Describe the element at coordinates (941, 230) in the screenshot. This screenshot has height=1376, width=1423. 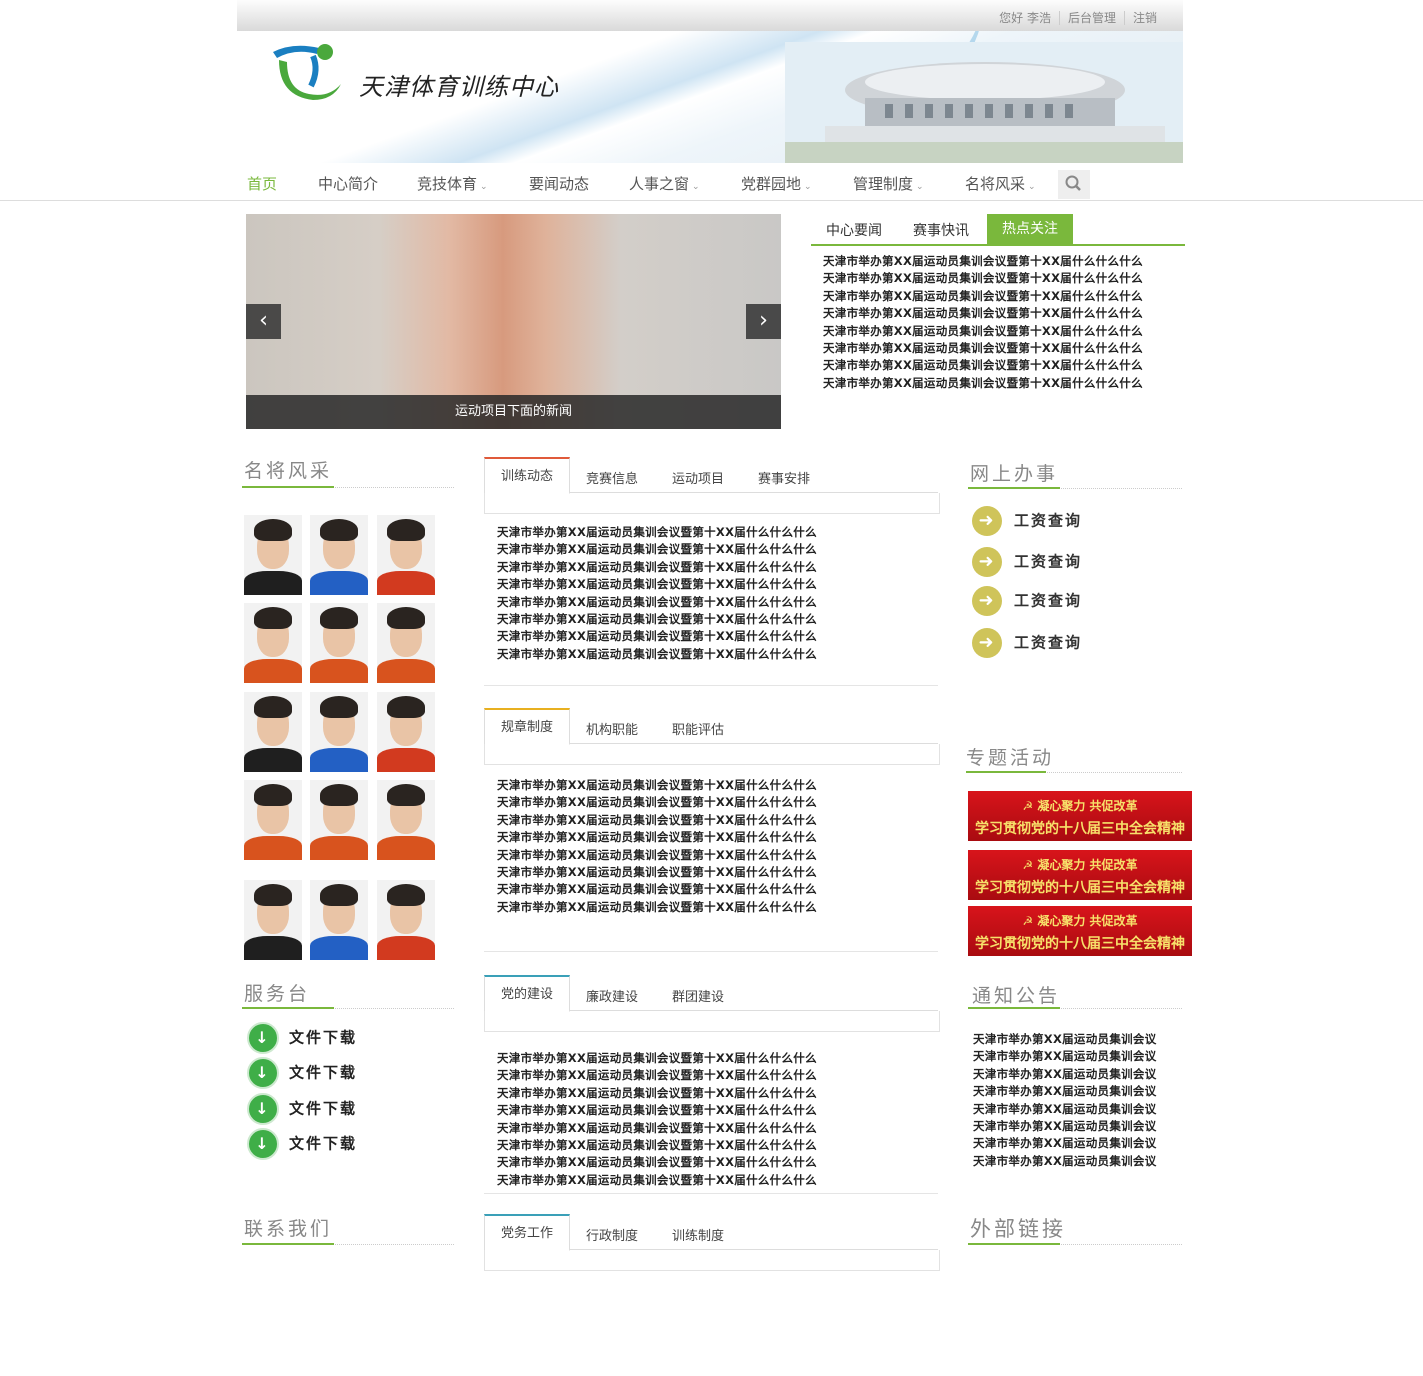
I see `tab-event-news: 赛事快讯` at that location.